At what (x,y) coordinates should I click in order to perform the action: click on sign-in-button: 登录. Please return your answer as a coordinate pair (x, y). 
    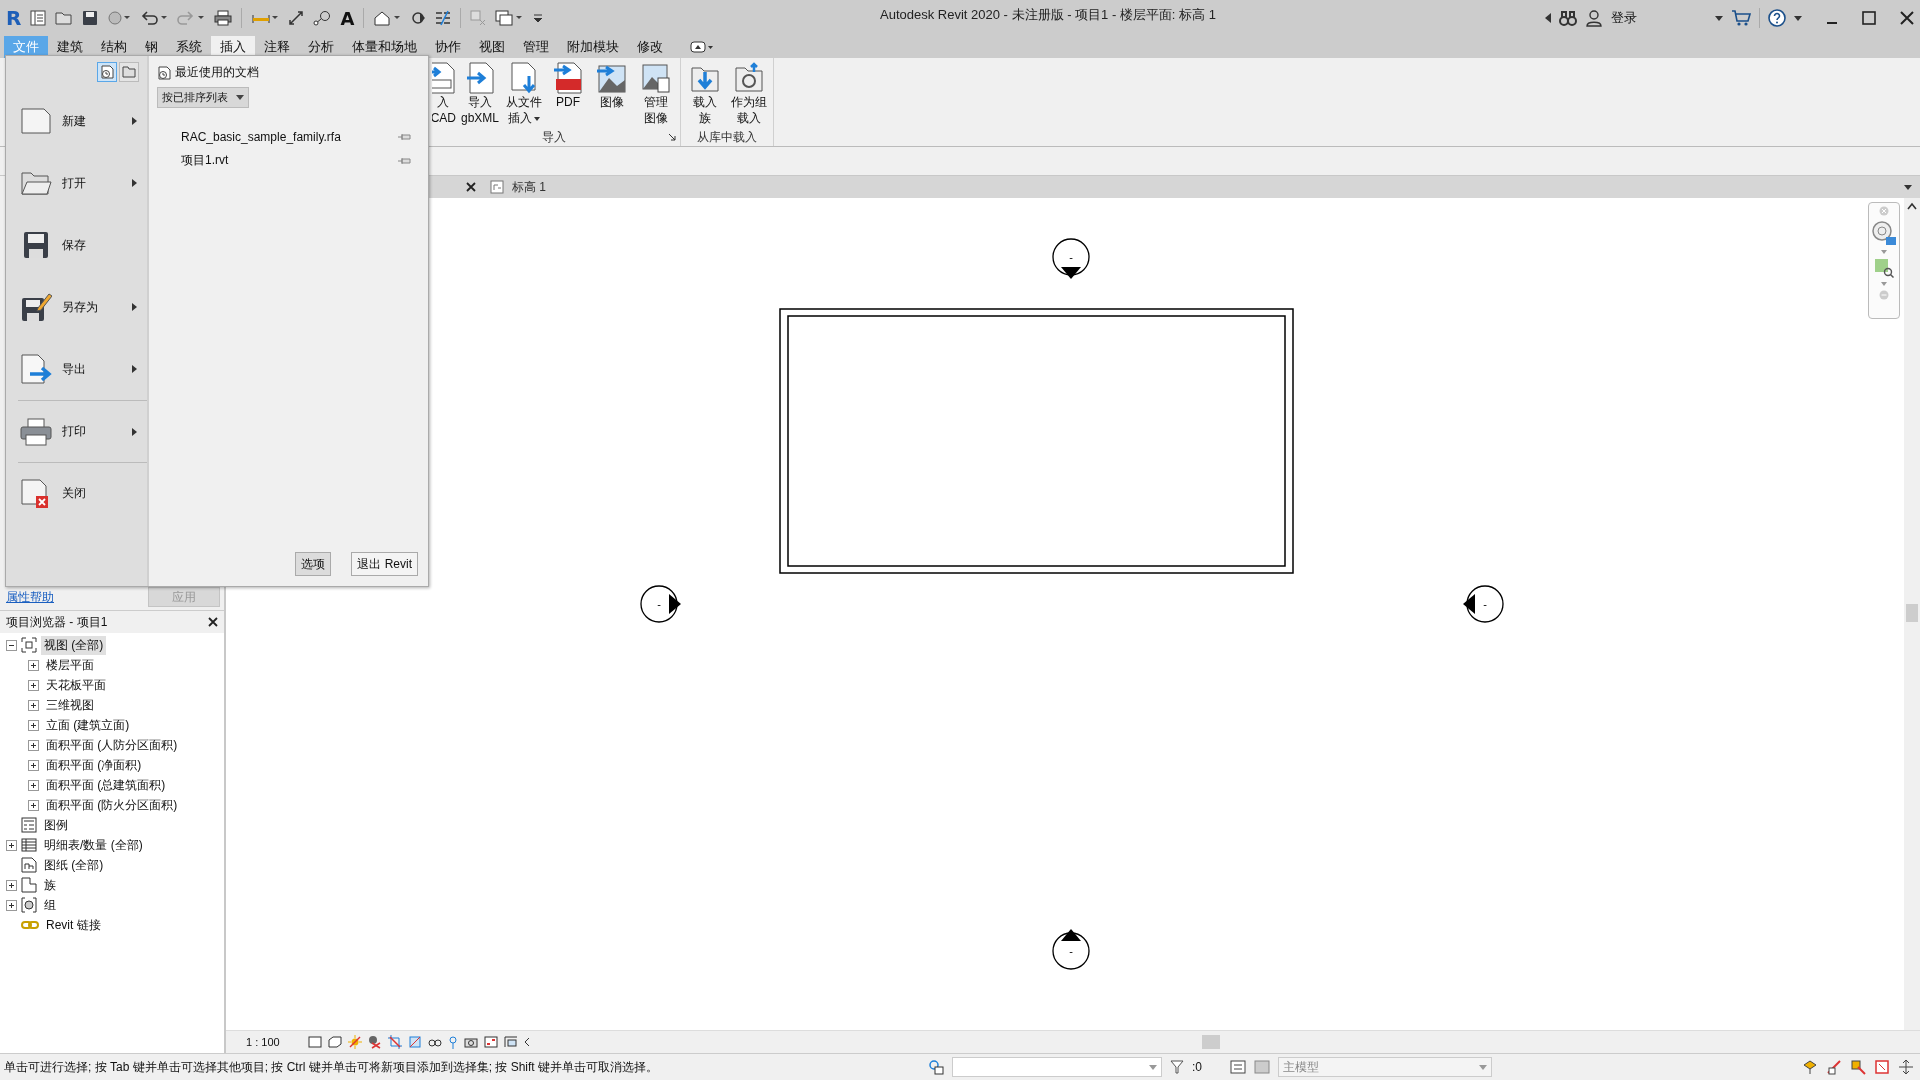
    Looking at the image, I should click on (1624, 18).